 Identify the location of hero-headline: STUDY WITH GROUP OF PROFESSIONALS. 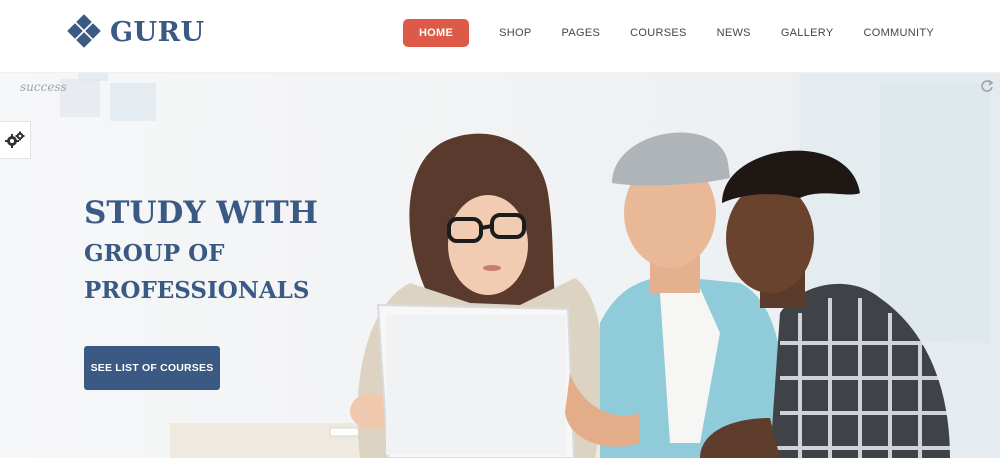
(201, 251).